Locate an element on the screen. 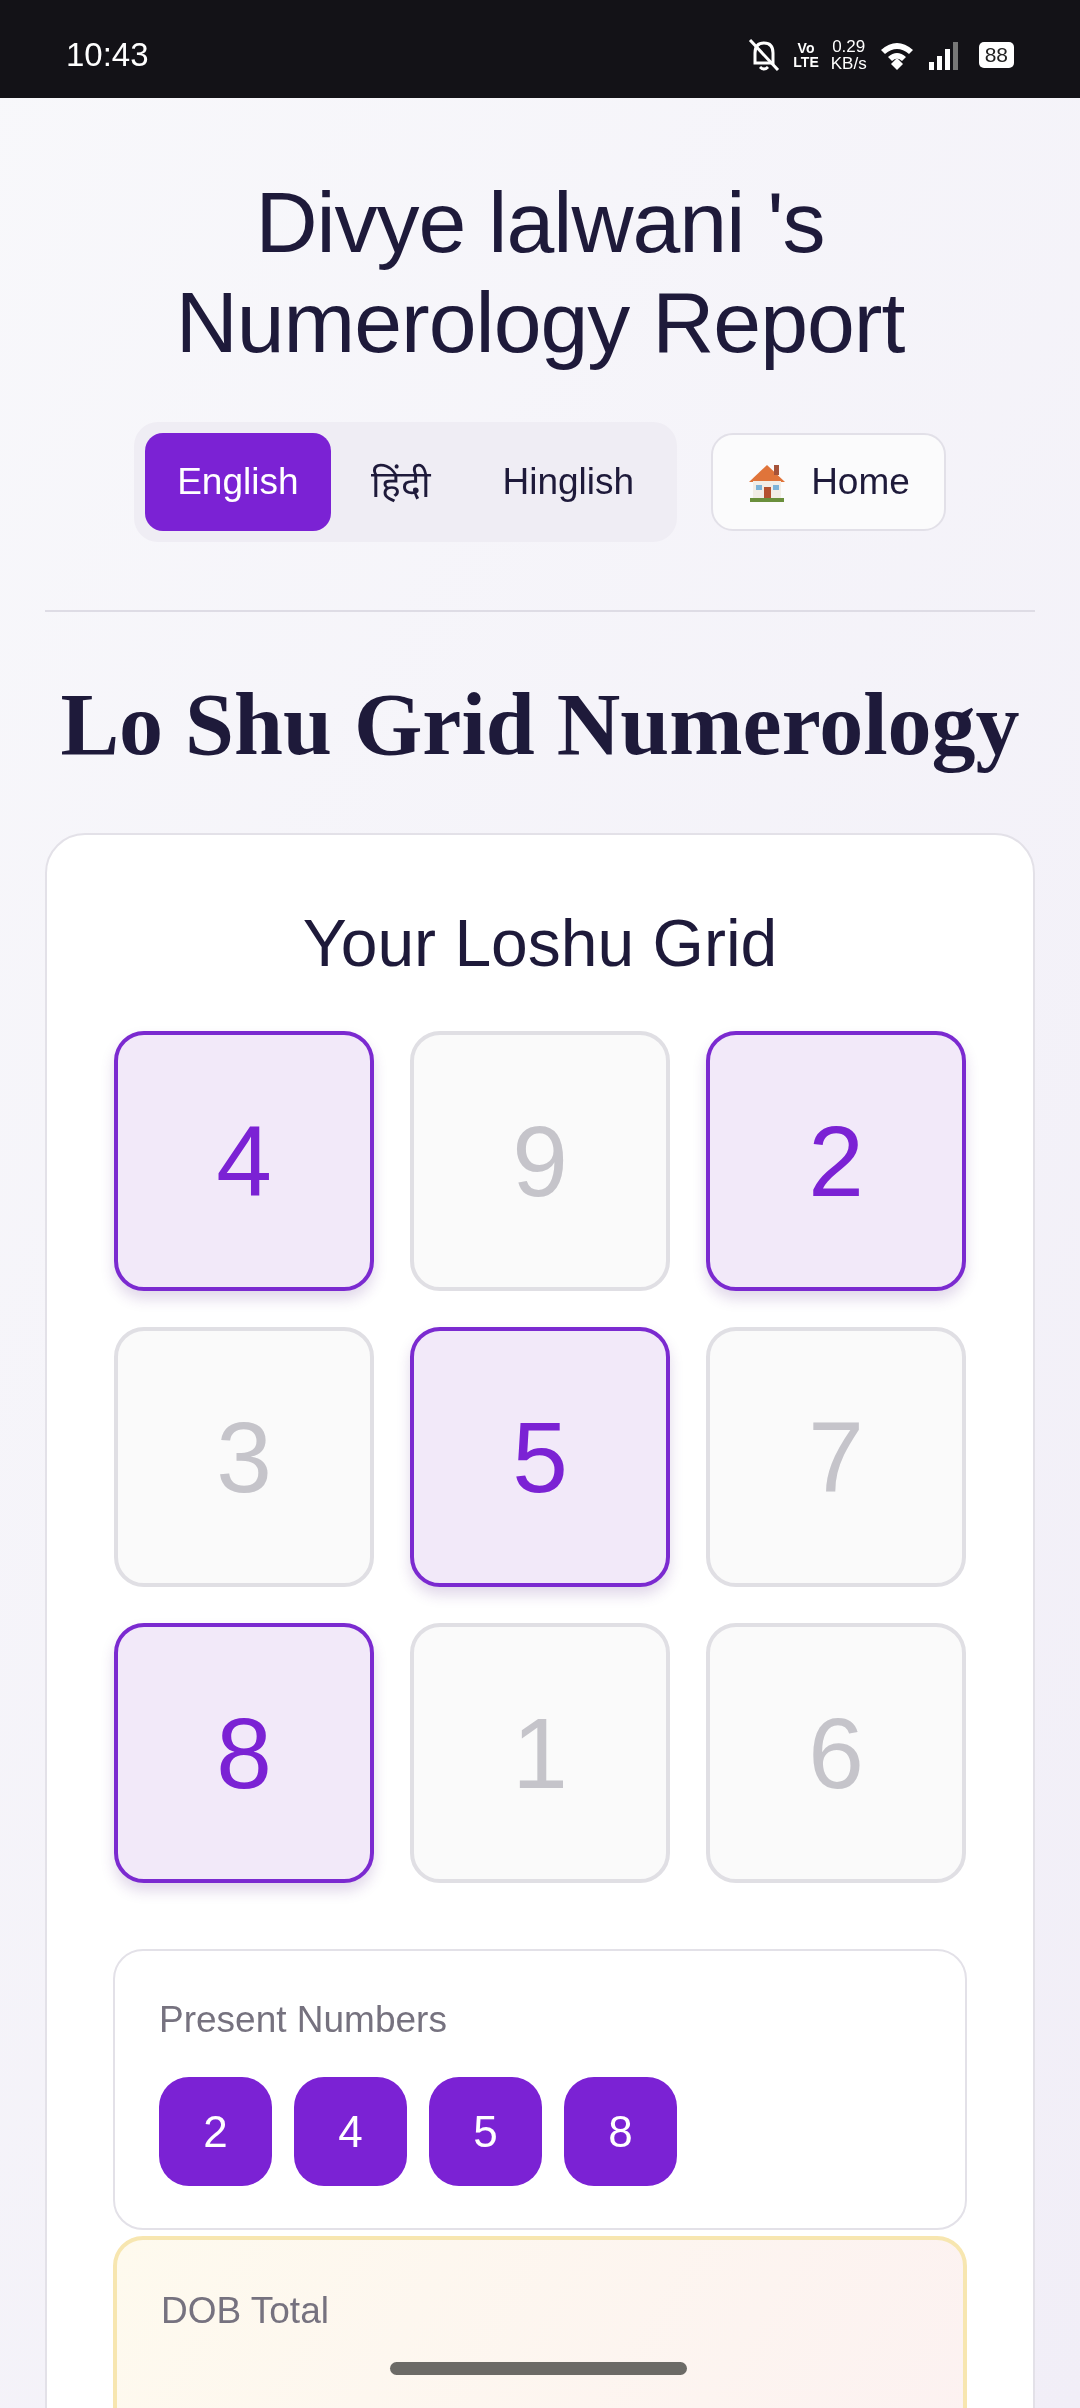 This screenshot has height=2408, width=1080. section-heading: Lo Shu Grid Numerology is located at coordinates (540, 725).